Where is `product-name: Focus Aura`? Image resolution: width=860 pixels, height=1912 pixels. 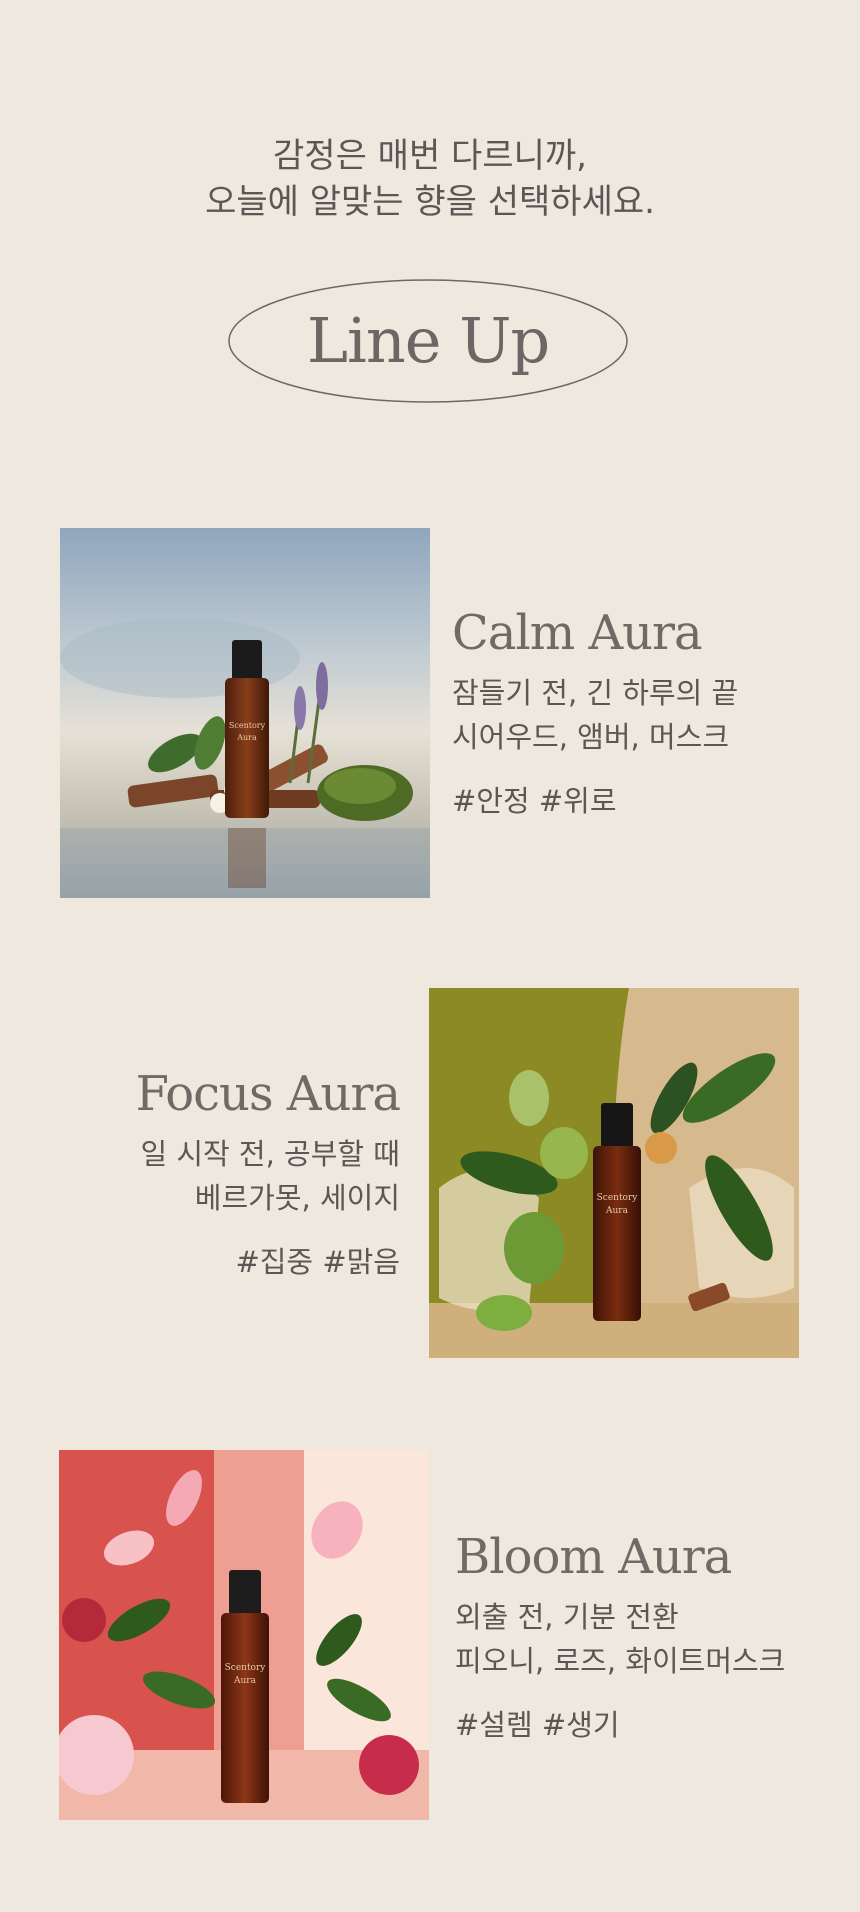 product-name: Focus Aura is located at coordinates (268, 1094).